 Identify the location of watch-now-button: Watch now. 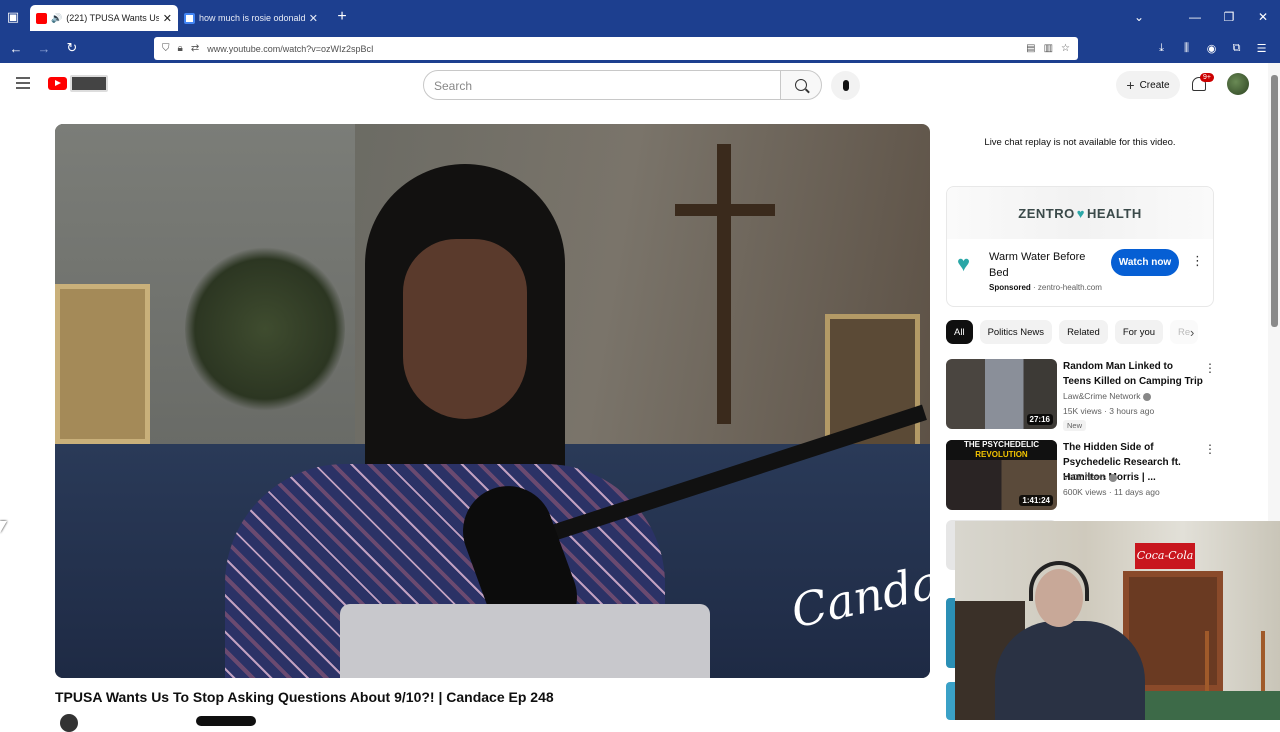
(1145, 262).